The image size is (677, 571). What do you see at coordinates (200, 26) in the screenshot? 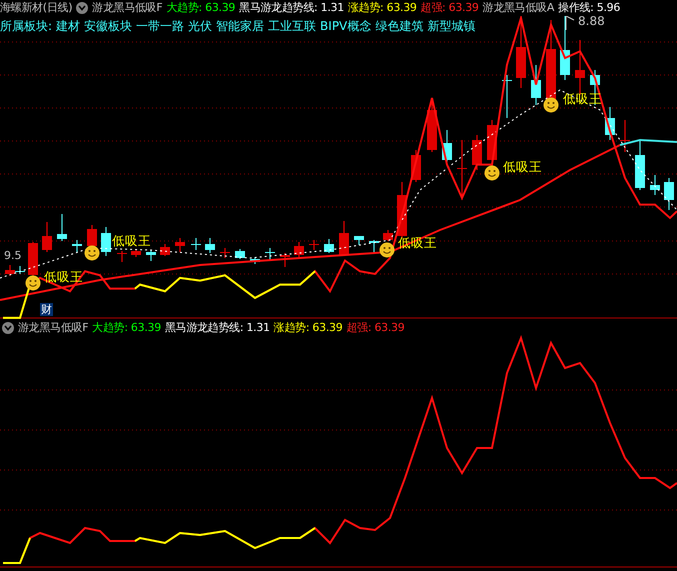
I see `sector-tag: 光伏` at bounding box center [200, 26].